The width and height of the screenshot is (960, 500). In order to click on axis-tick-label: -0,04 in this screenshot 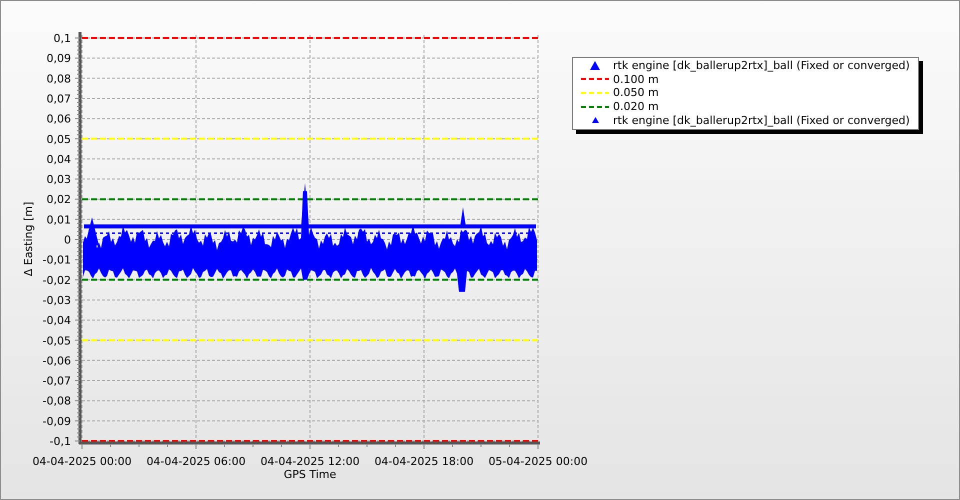, I will do `click(56, 321)`.